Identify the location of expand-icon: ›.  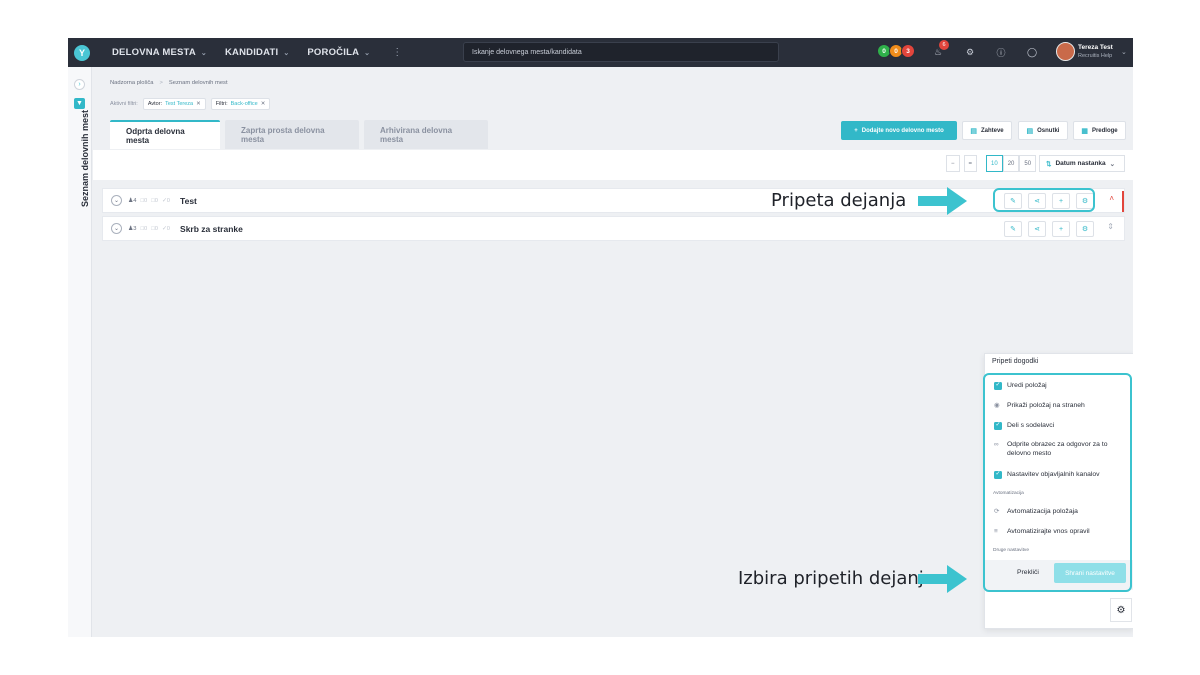
(79, 84).